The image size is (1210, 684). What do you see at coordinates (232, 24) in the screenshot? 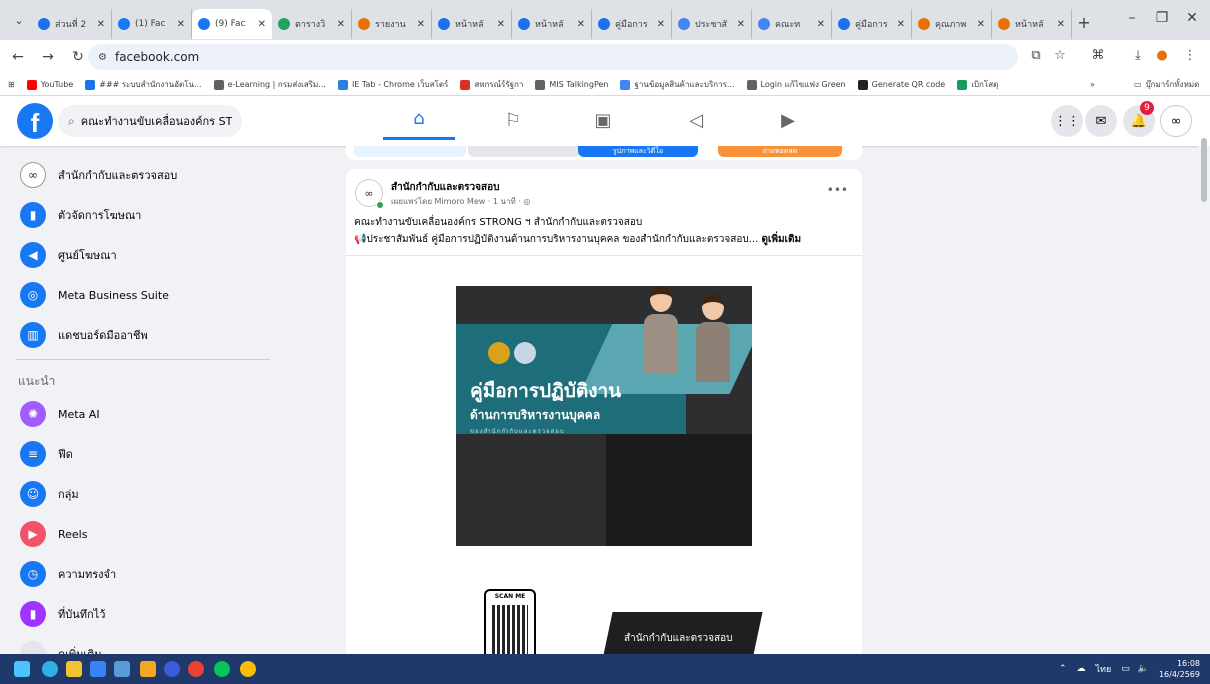
I see `browser-tab: (9) Fac ✕` at bounding box center [232, 24].